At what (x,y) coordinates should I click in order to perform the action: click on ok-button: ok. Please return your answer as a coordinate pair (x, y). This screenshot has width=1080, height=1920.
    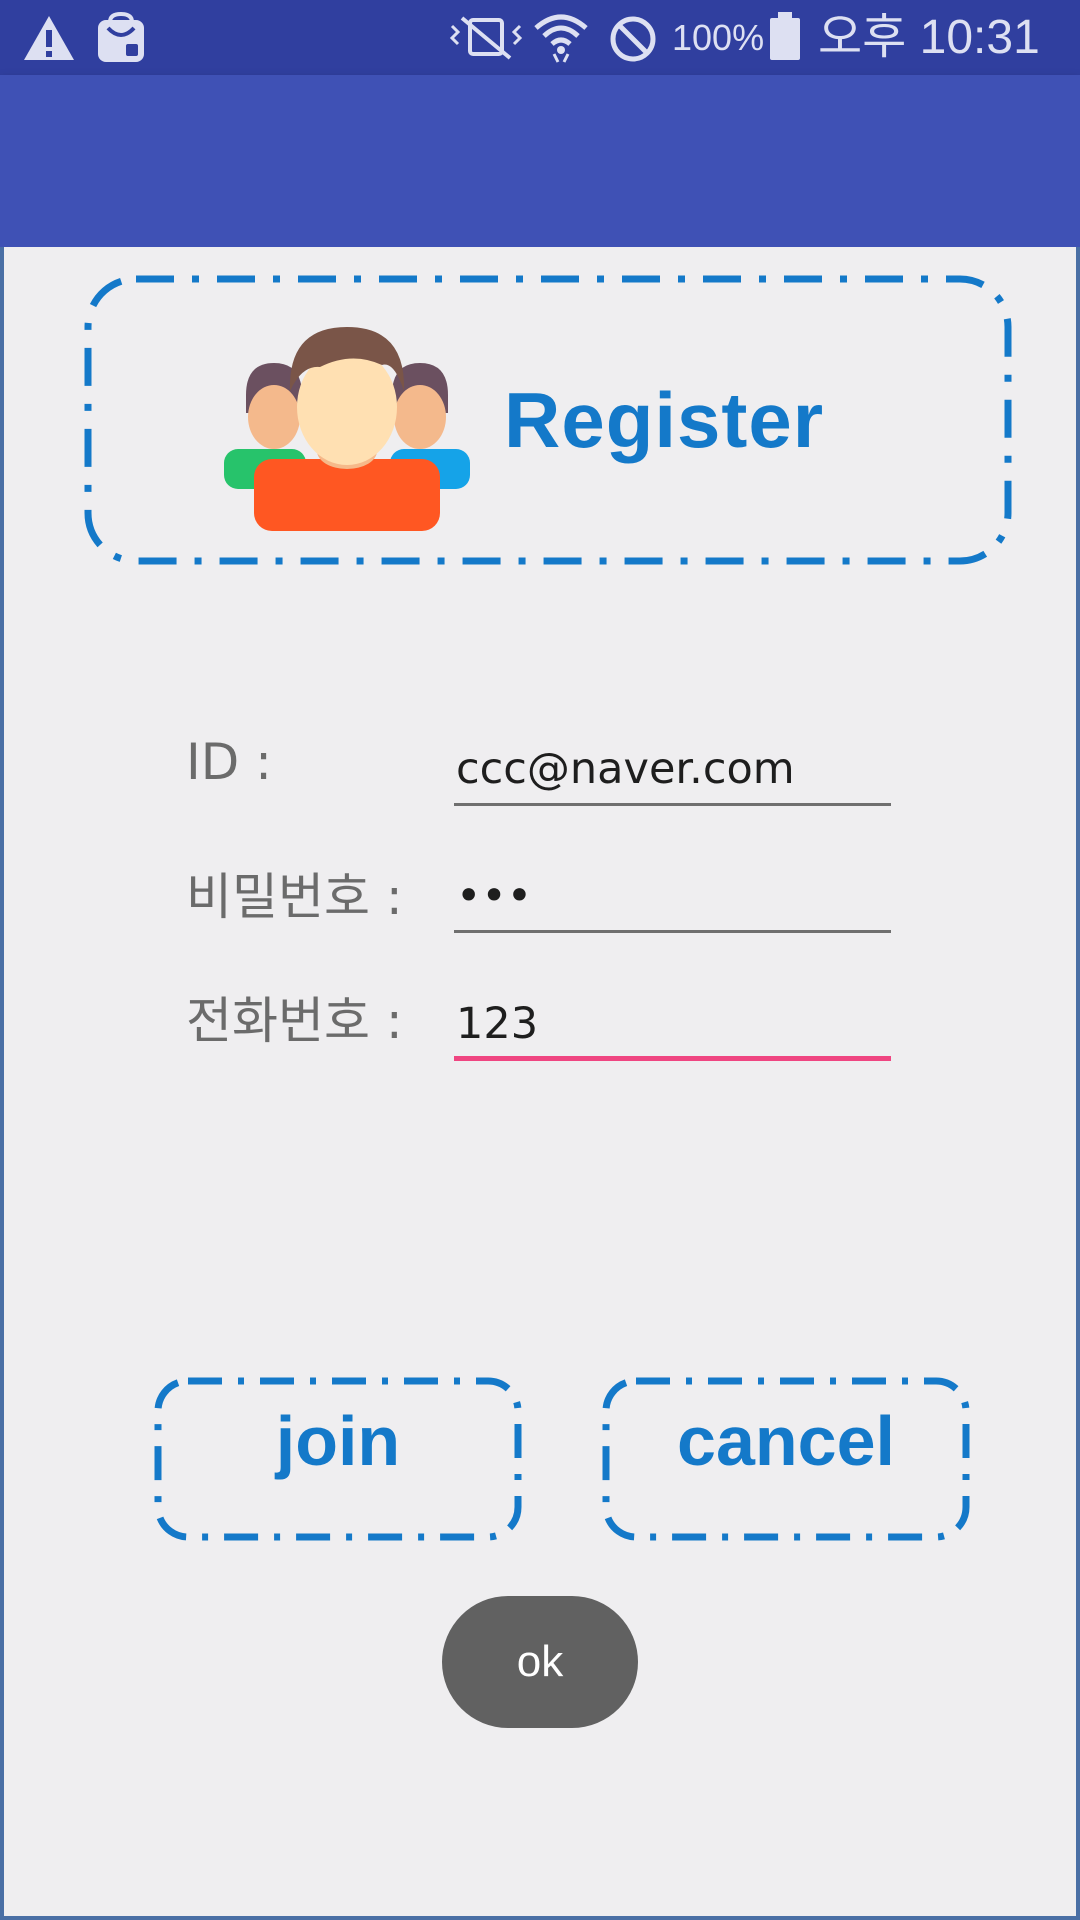
    Looking at the image, I should click on (540, 1662).